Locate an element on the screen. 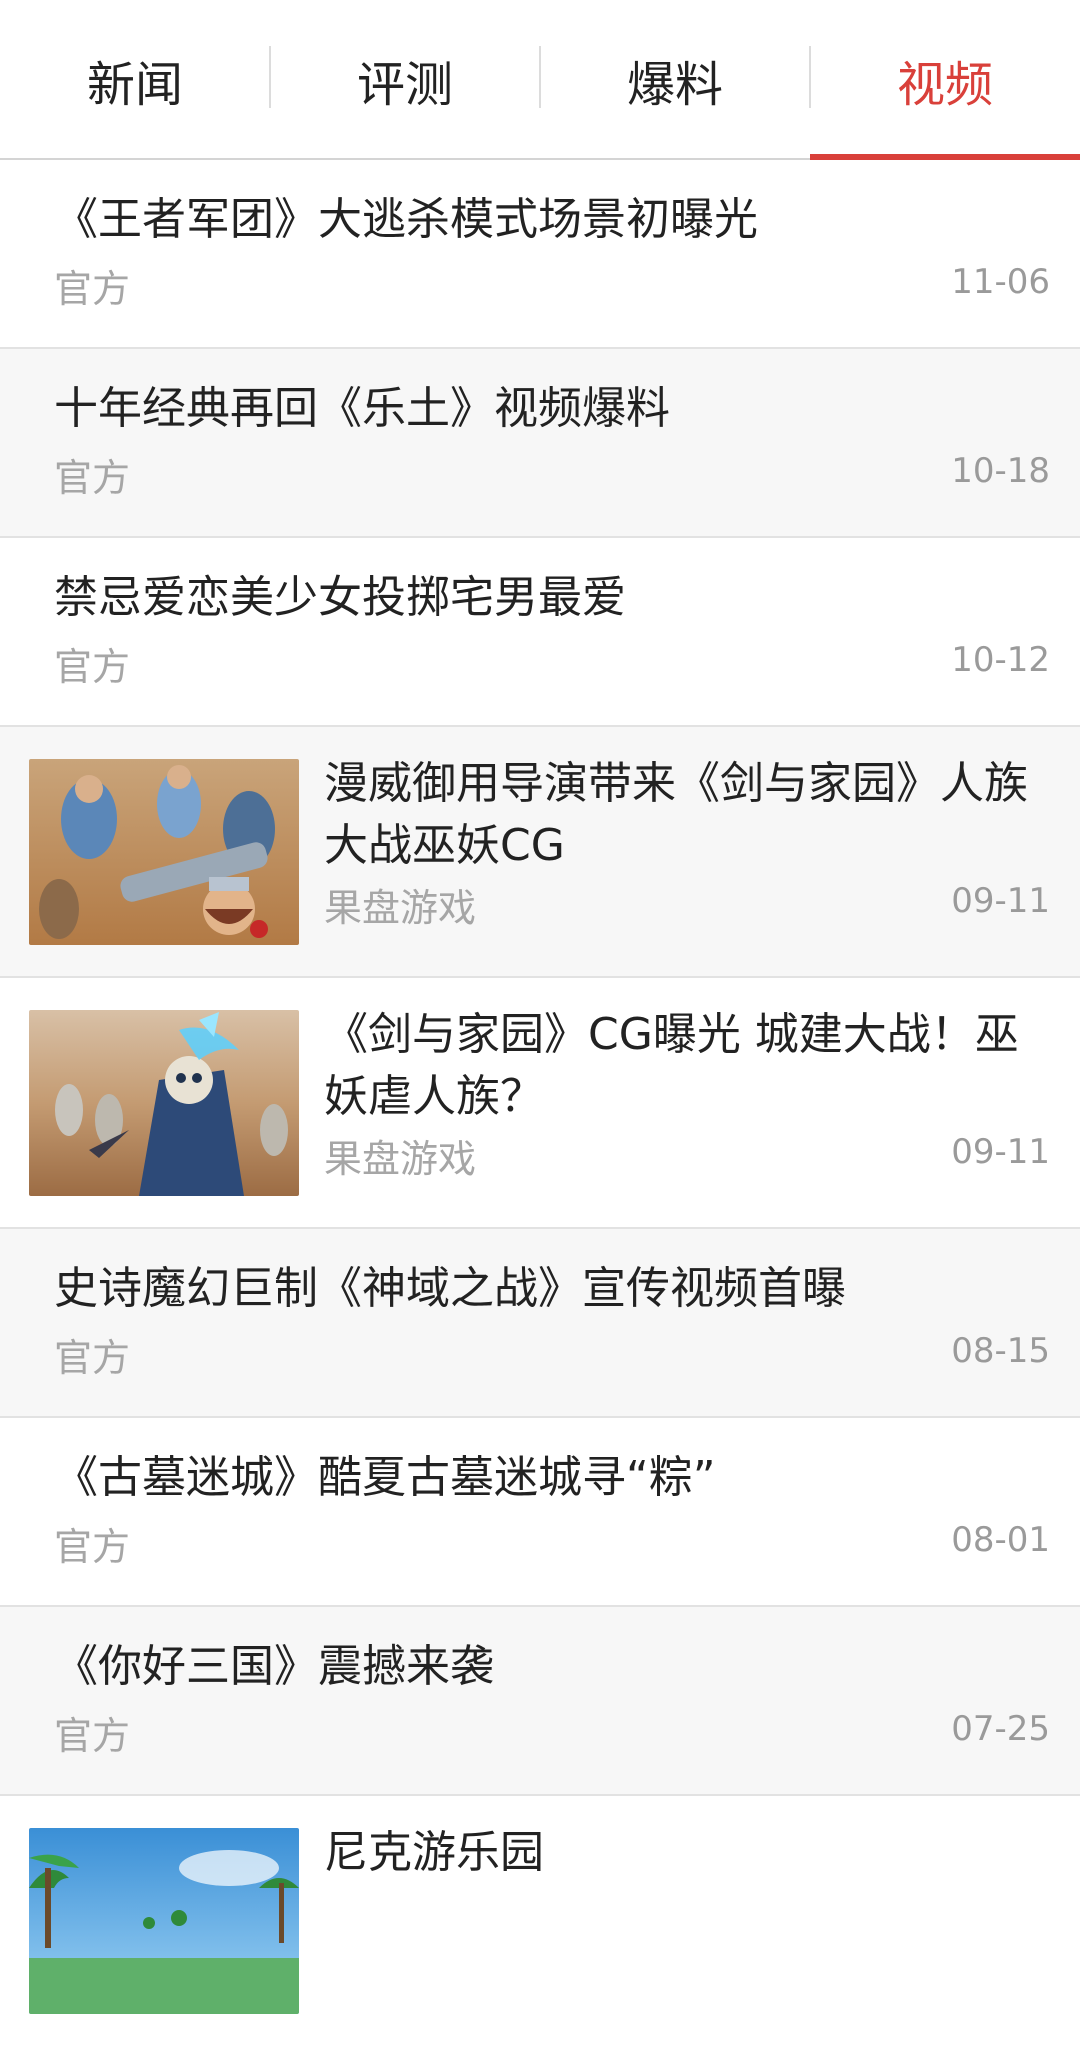 The image size is (1080, 2047). category-tab-bar: 新闻 评测 爆料 视频 is located at coordinates (540, 80).